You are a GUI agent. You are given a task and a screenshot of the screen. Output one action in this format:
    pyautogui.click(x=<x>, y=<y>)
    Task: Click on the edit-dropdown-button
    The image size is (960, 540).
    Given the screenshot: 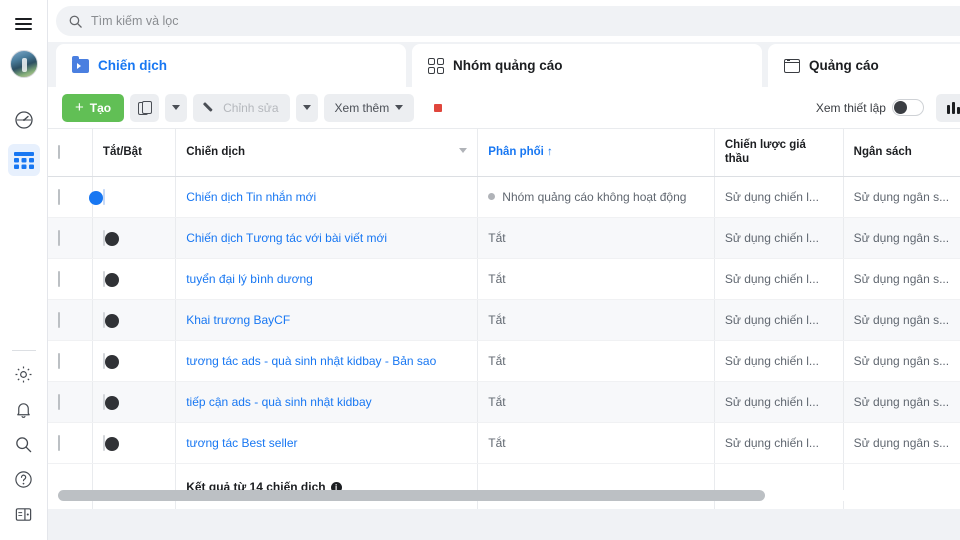 What is the action you would take?
    pyautogui.click(x=306, y=107)
    